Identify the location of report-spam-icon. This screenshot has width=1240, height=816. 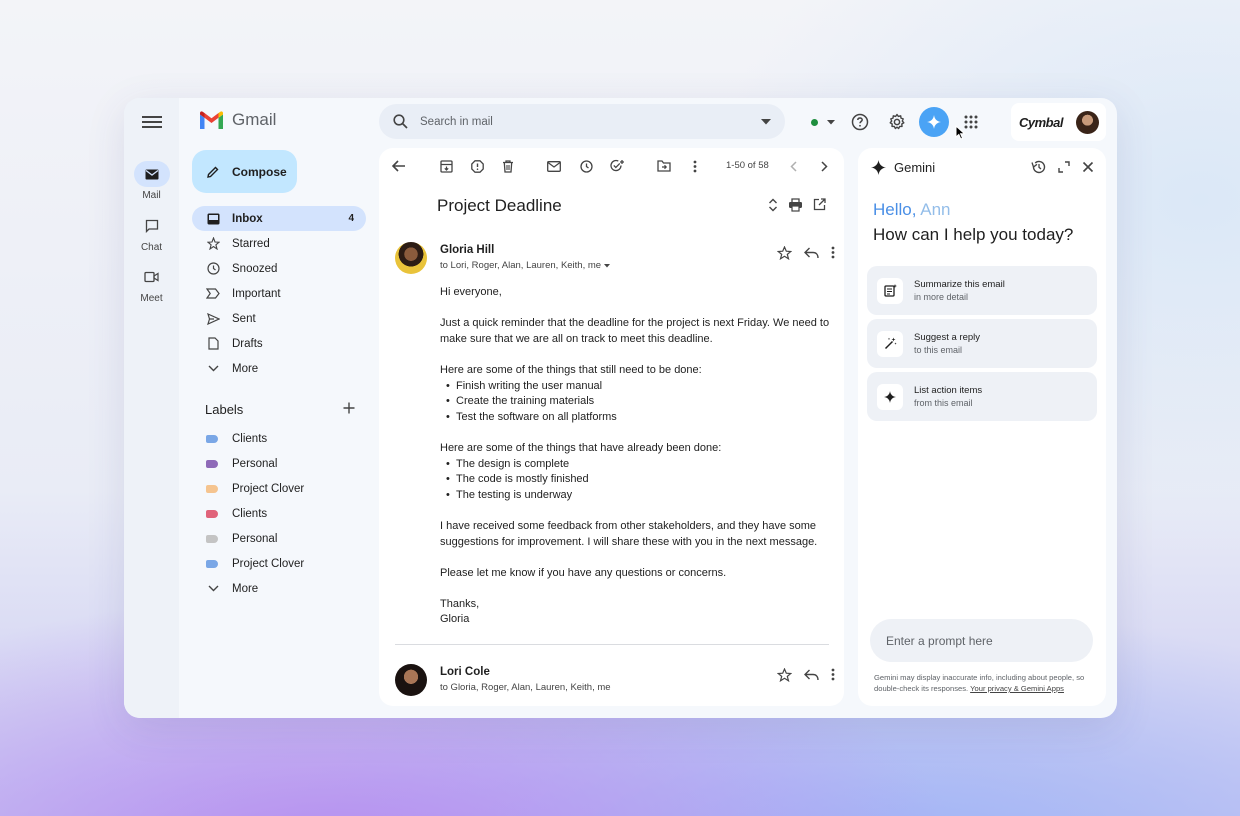
(477, 166).